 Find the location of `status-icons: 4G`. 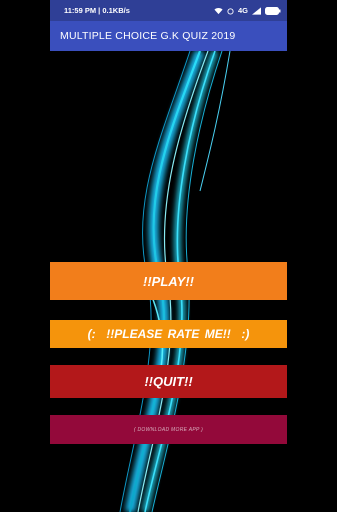

status-icons: 4G is located at coordinates (247, 10).